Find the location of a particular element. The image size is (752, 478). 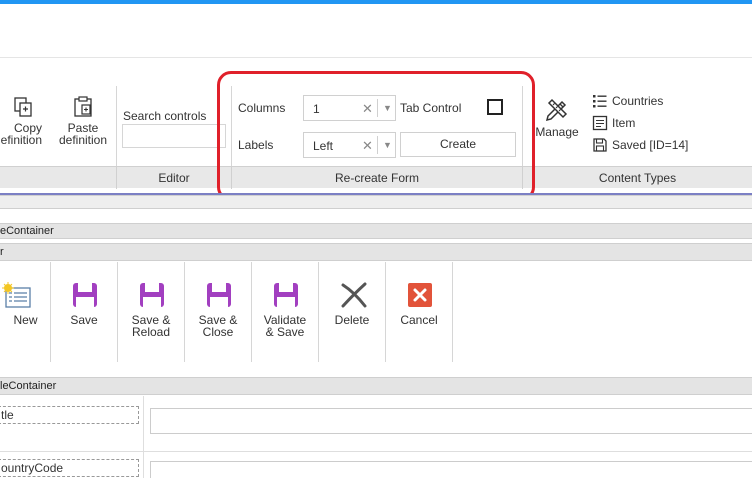

editor-group-label: Editor is located at coordinates (173, 178).